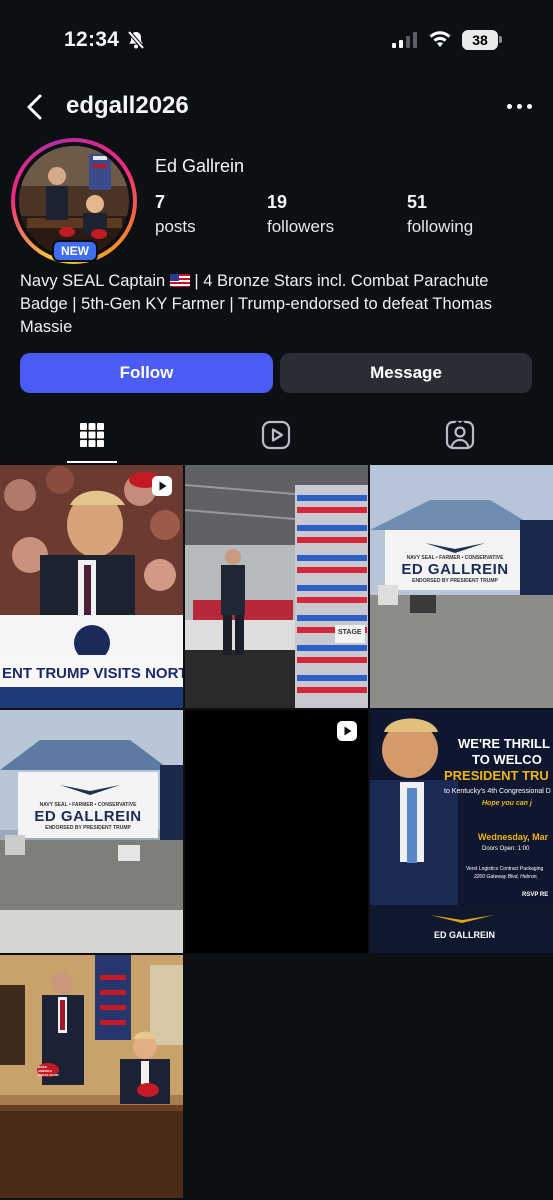 This screenshot has width=553, height=1200. Describe the element at coordinates (92, 673) in the screenshot. I see `post-caption-text: ENT TRUMP VISITS NORTHE` at that location.